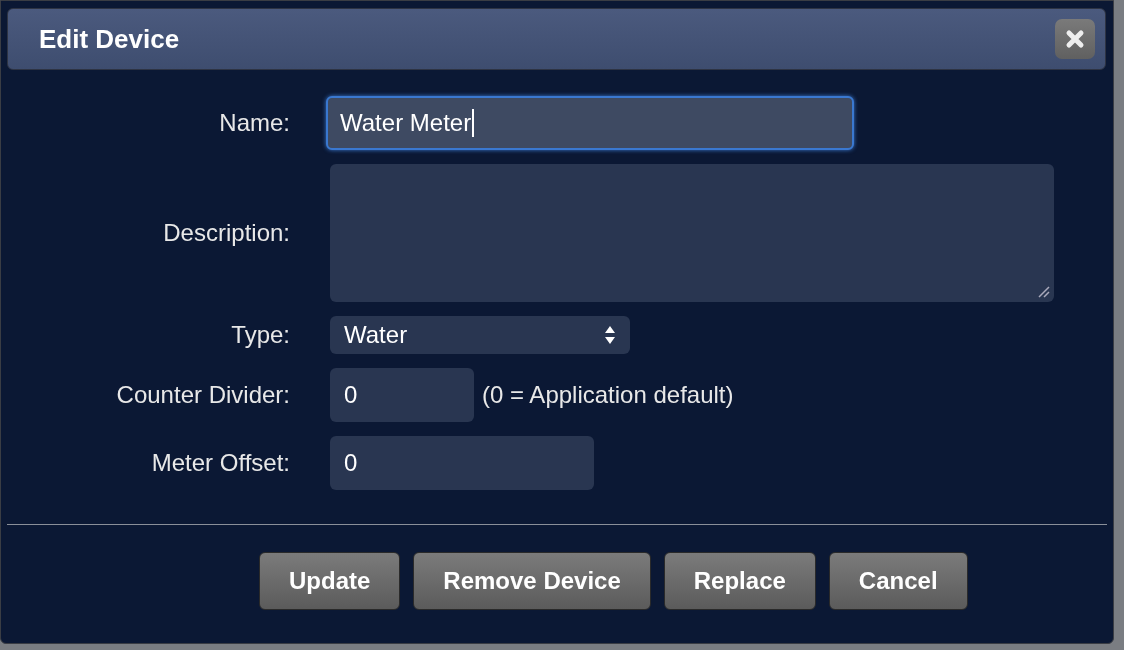 Image resolution: width=1124 pixels, height=650 pixels. Describe the element at coordinates (739, 581) in the screenshot. I see `dialog-button: Replace` at that location.